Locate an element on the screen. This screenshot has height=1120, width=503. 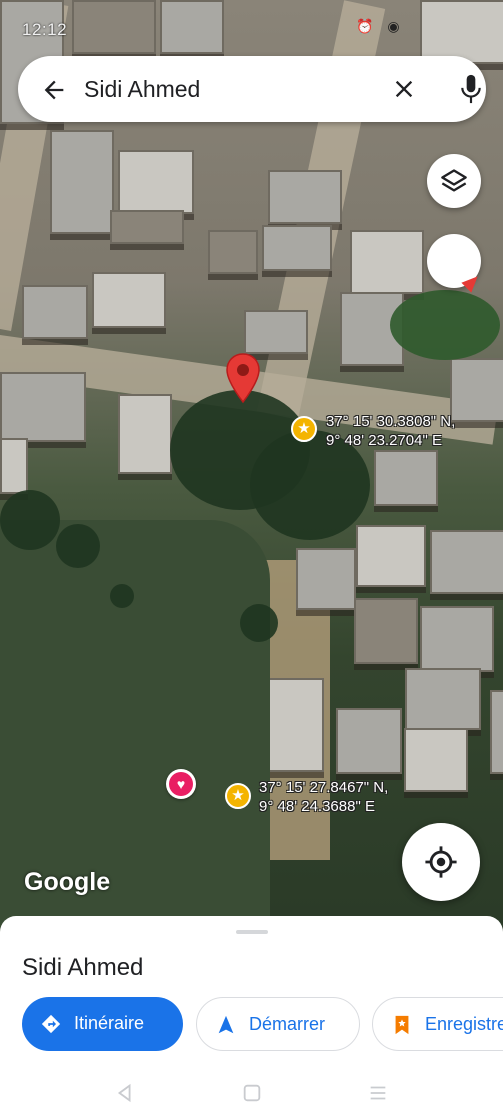
my-location-icon is located at coordinates (441, 862).